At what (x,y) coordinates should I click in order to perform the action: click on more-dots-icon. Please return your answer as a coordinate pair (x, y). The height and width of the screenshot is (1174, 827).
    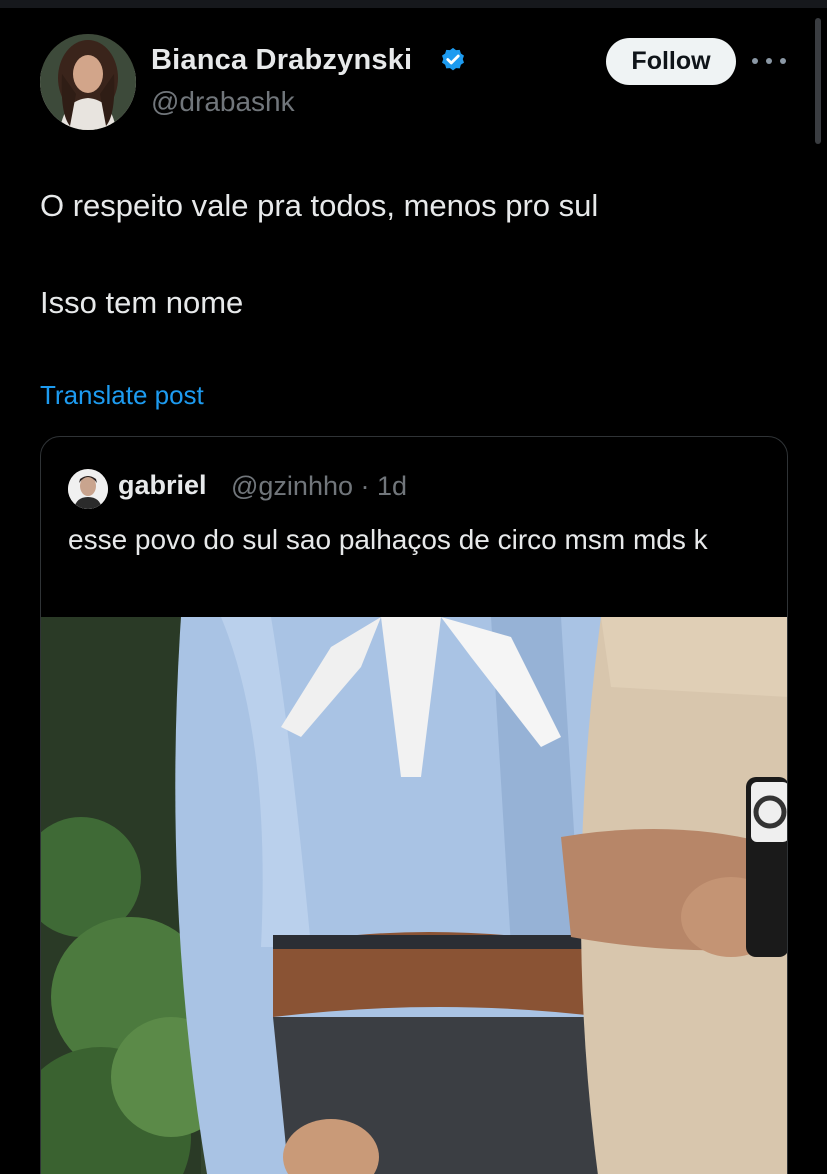
    Looking at the image, I should click on (769, 61).